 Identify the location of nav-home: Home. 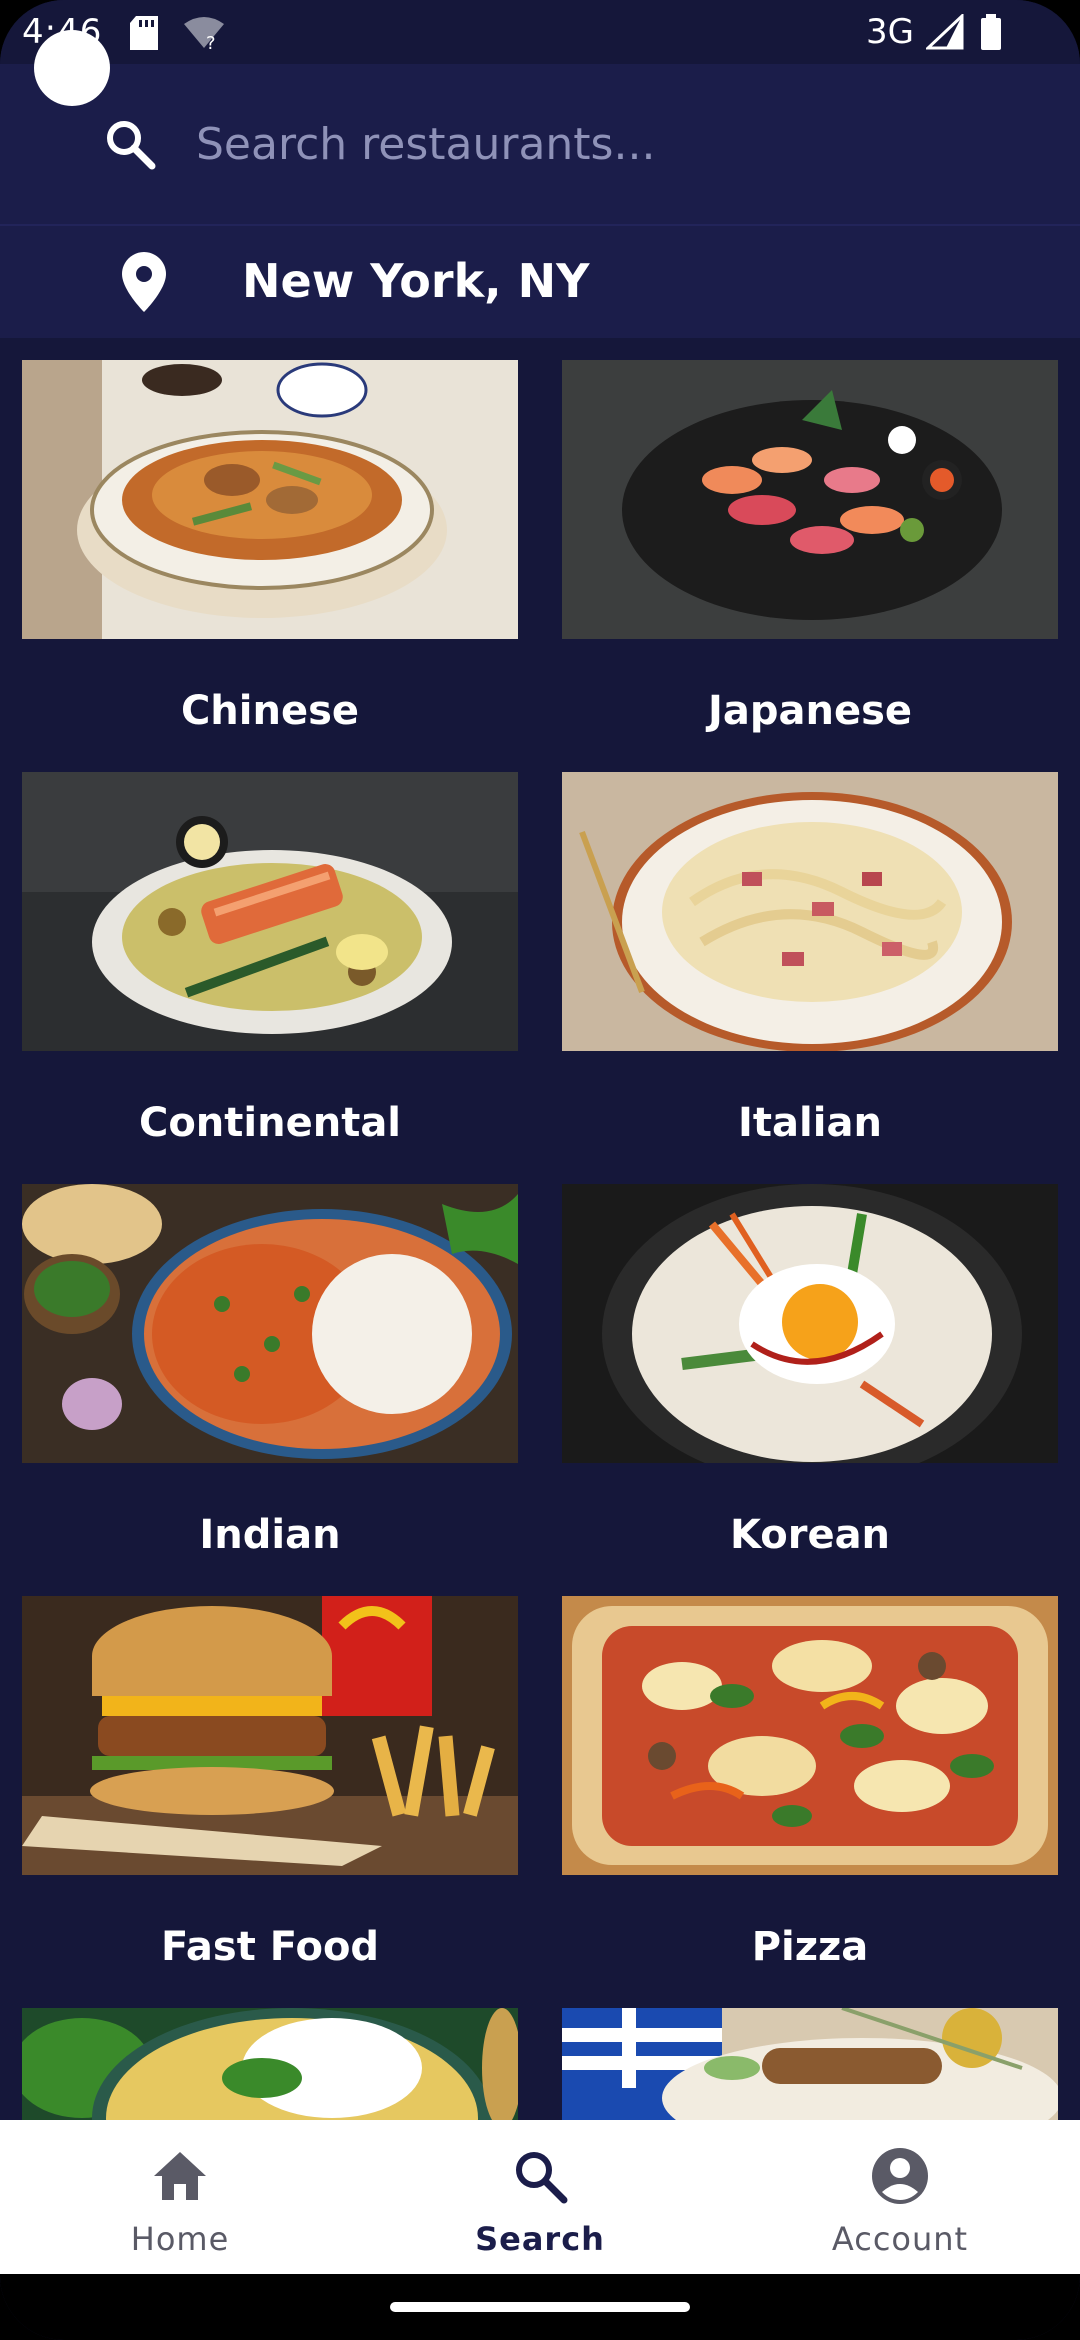
(180, 2197).